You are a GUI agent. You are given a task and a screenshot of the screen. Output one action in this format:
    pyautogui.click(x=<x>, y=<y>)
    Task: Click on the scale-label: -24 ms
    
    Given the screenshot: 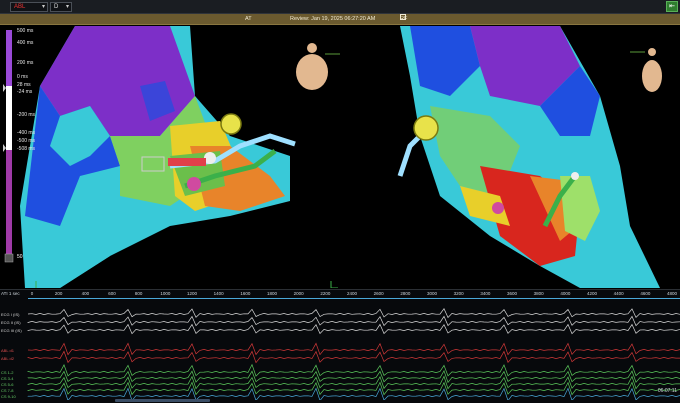 What is the action you would take?
    pyautogui.click(x=25, y=92)
    